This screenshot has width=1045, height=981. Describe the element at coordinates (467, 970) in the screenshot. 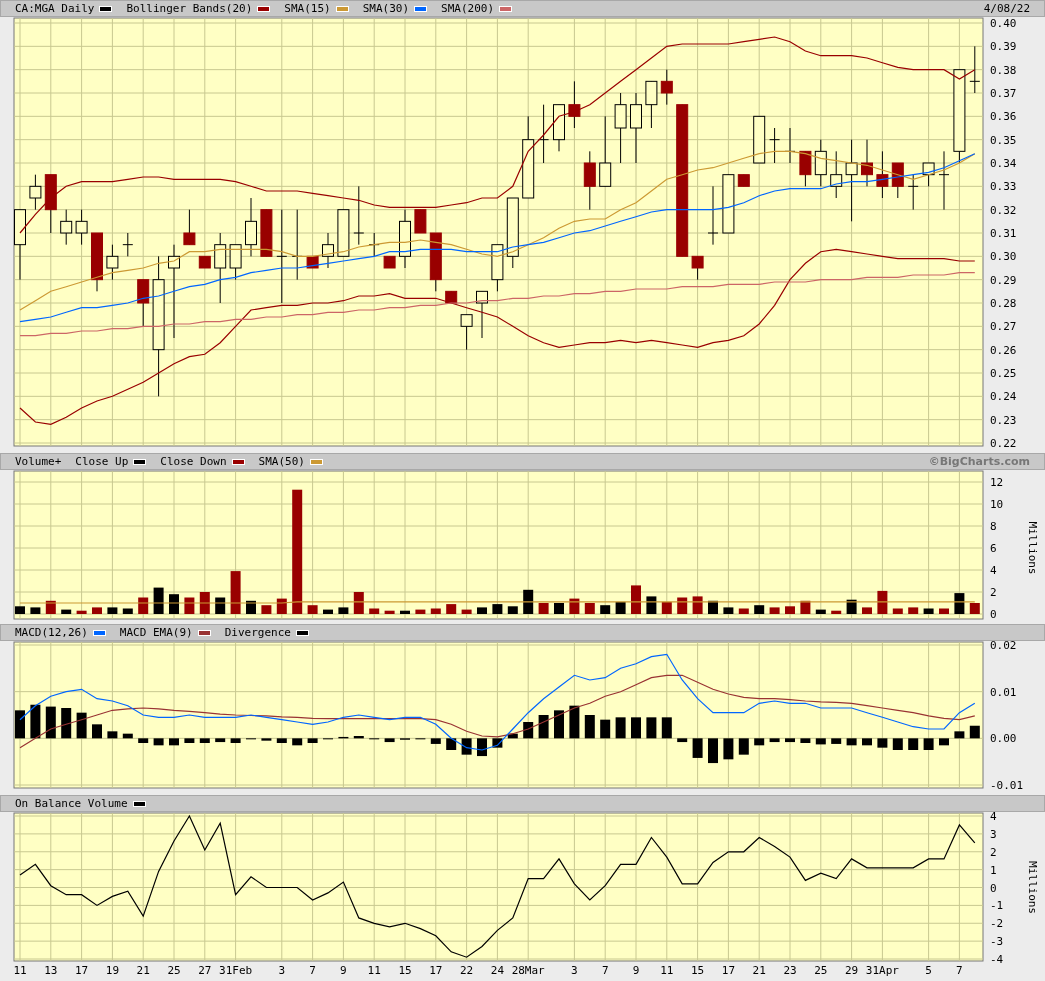

I see `axis-label: 22` at that location.